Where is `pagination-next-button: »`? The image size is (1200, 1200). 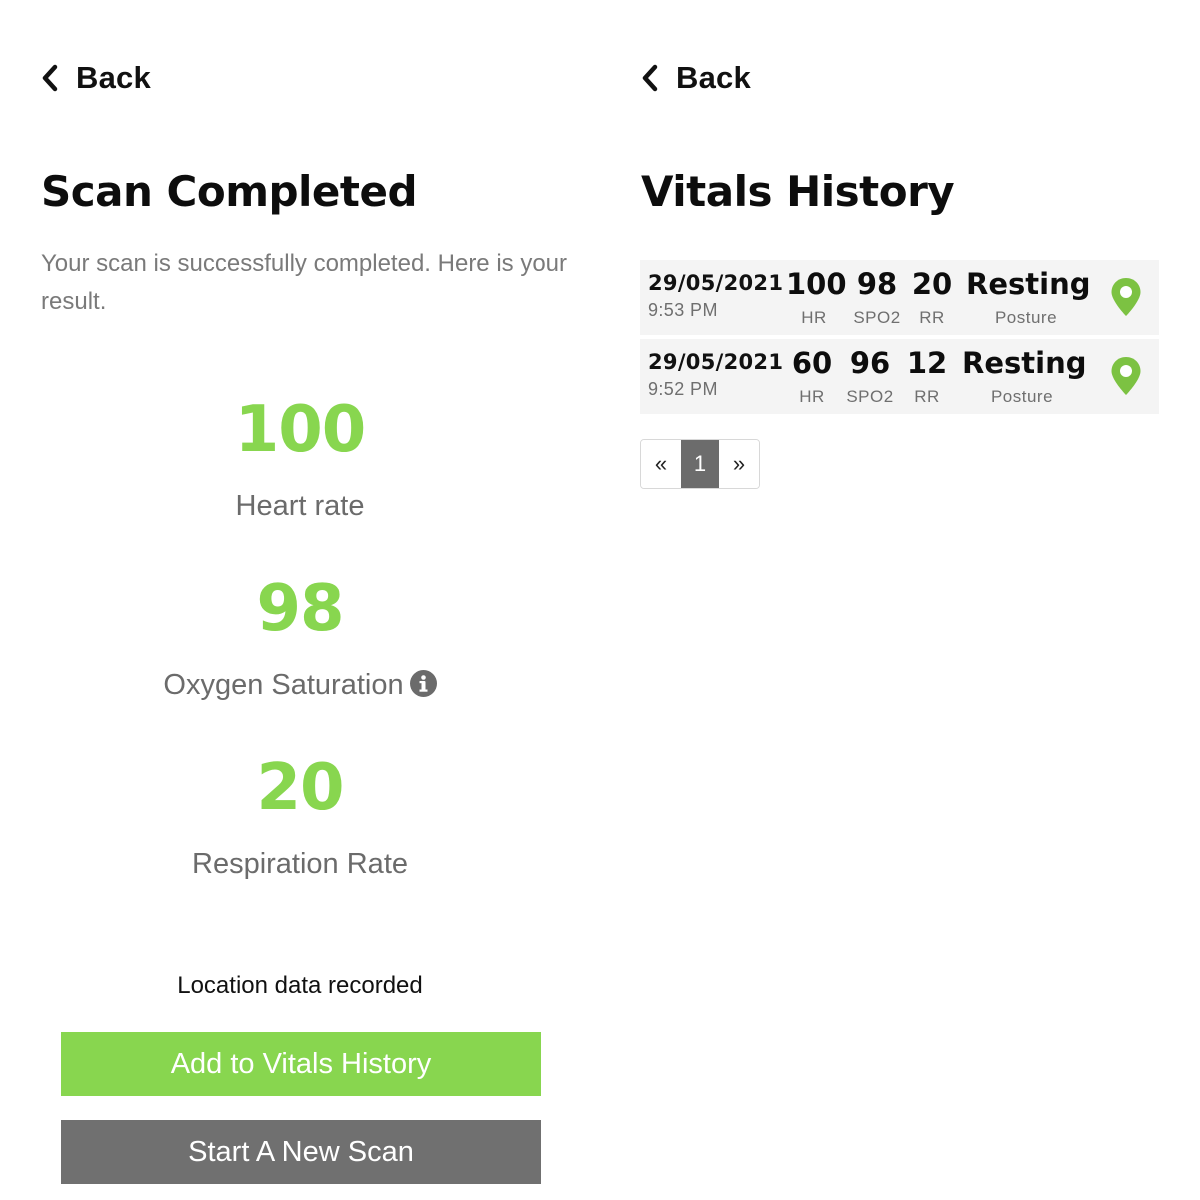
pagination-next-button: » is located at coordinates (739, 464).